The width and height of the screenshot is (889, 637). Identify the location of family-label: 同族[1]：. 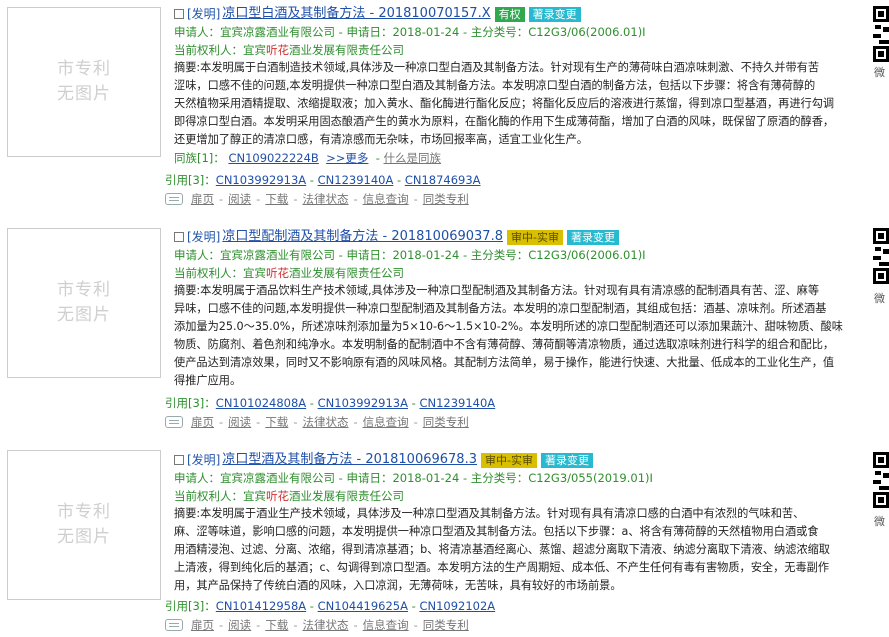
(199, 158).